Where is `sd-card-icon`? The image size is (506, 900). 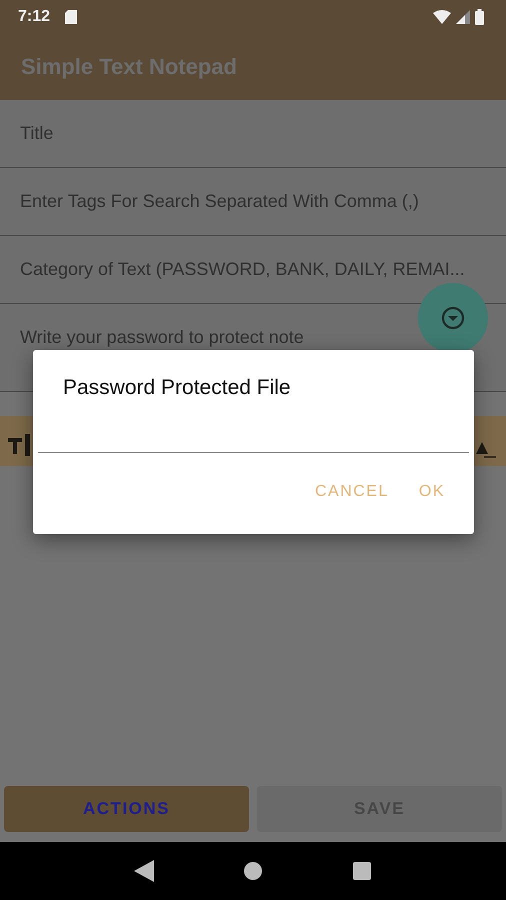 sd-card-icon is located at coordinates (71, 17).